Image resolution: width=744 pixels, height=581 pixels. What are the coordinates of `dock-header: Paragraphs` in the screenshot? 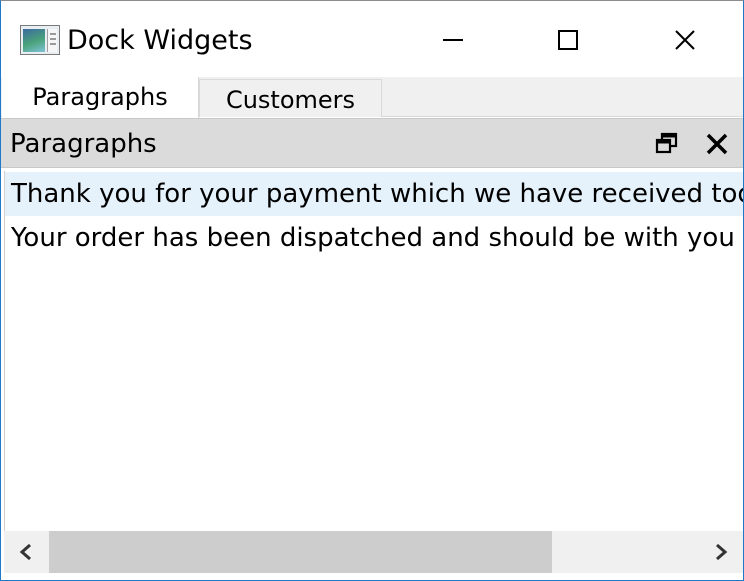 It's located at (372, 143).